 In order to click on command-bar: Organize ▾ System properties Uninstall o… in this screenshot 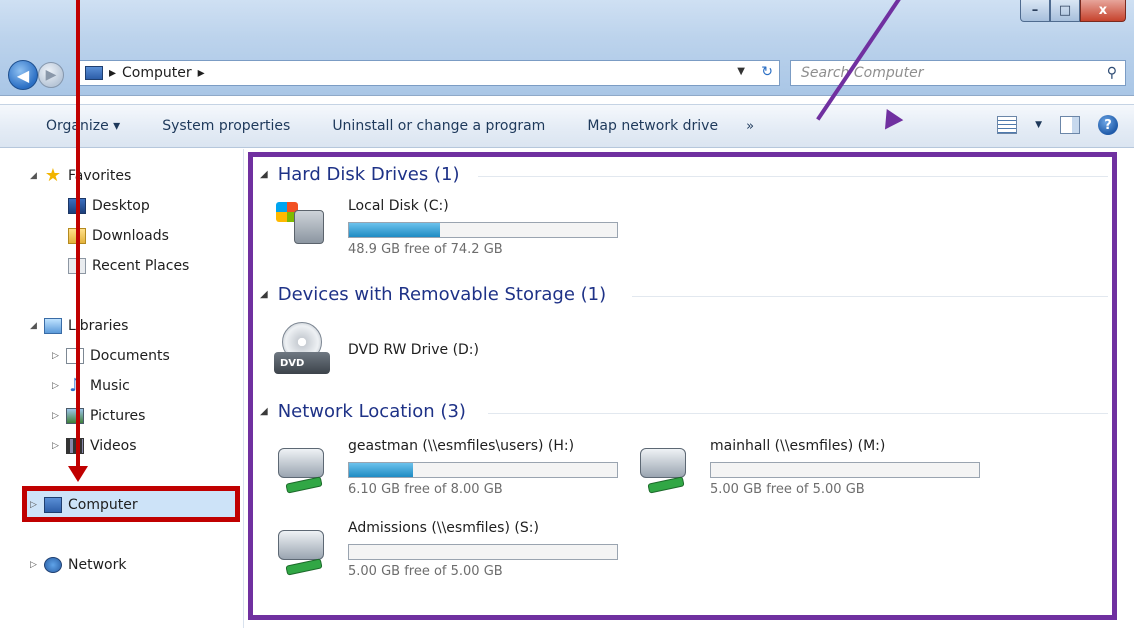, I will do `click(567, 126)`.